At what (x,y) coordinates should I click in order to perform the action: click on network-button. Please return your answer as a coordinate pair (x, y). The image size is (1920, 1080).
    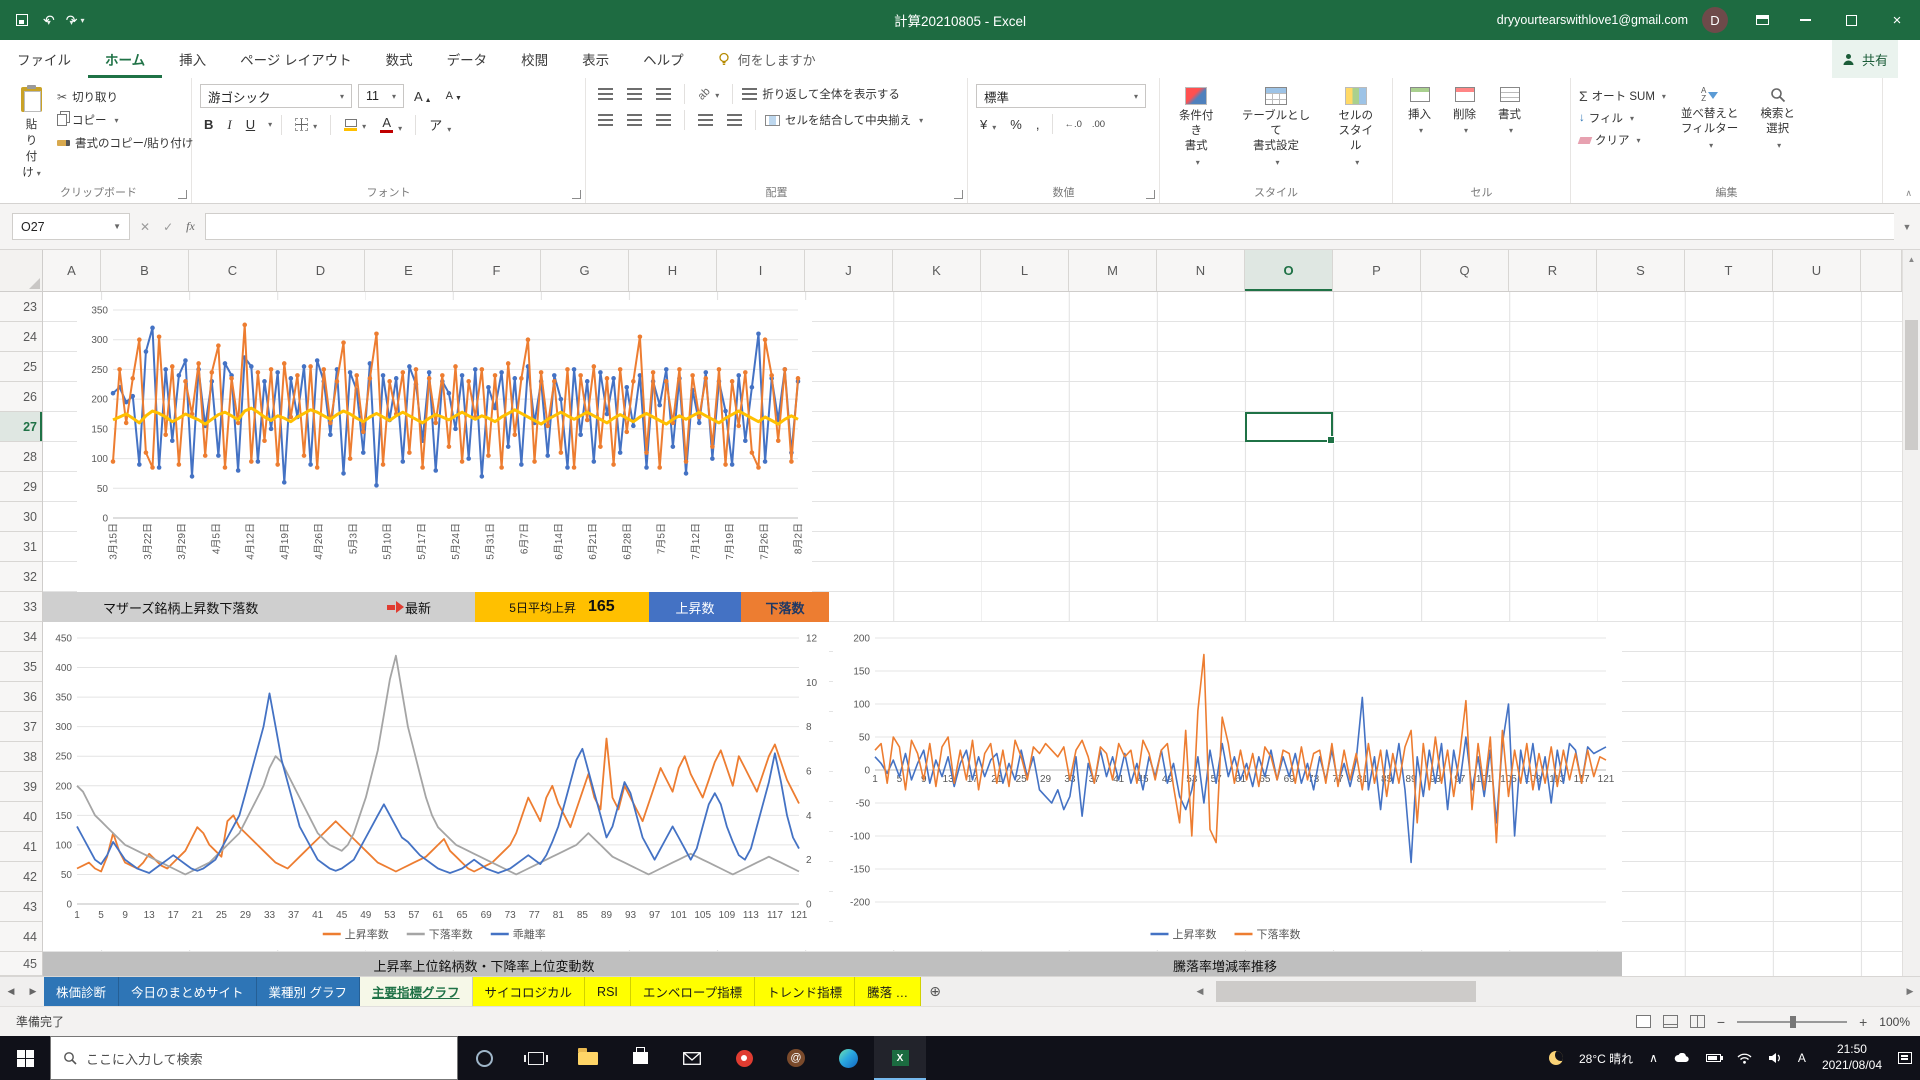
    Looking at the image, I should click on (1744, 1058).